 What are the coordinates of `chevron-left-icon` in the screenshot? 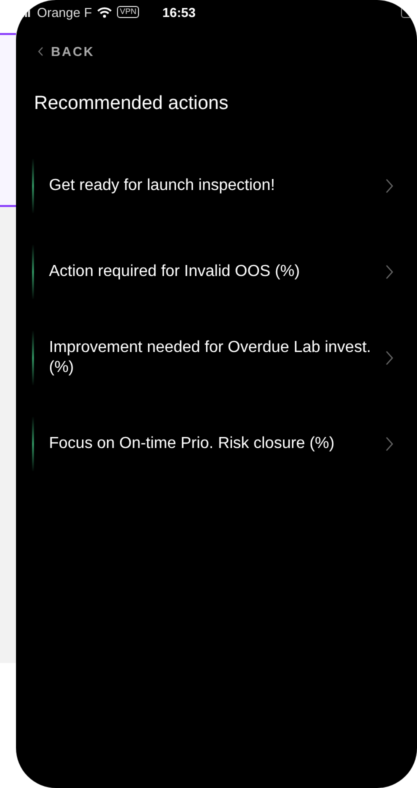 It's located at (40, 51).